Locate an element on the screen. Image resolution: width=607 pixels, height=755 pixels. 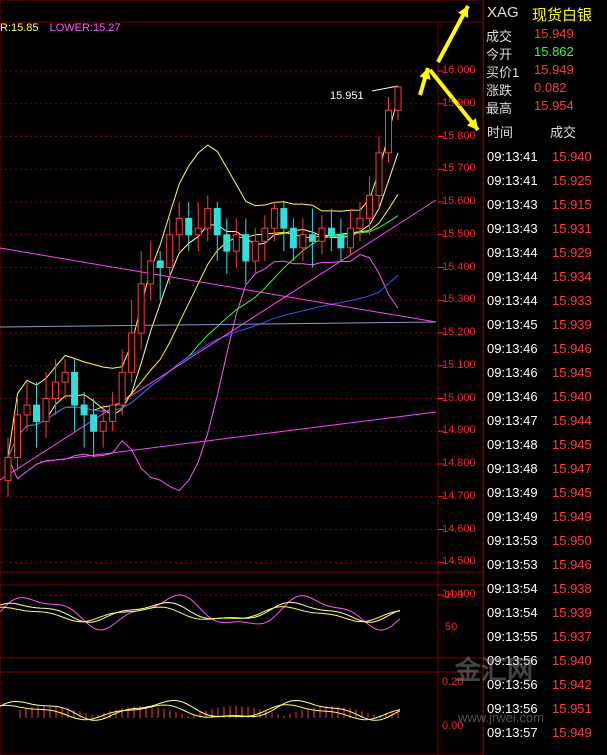
tick-price: 15.951 is located at coordinates (572, 708).